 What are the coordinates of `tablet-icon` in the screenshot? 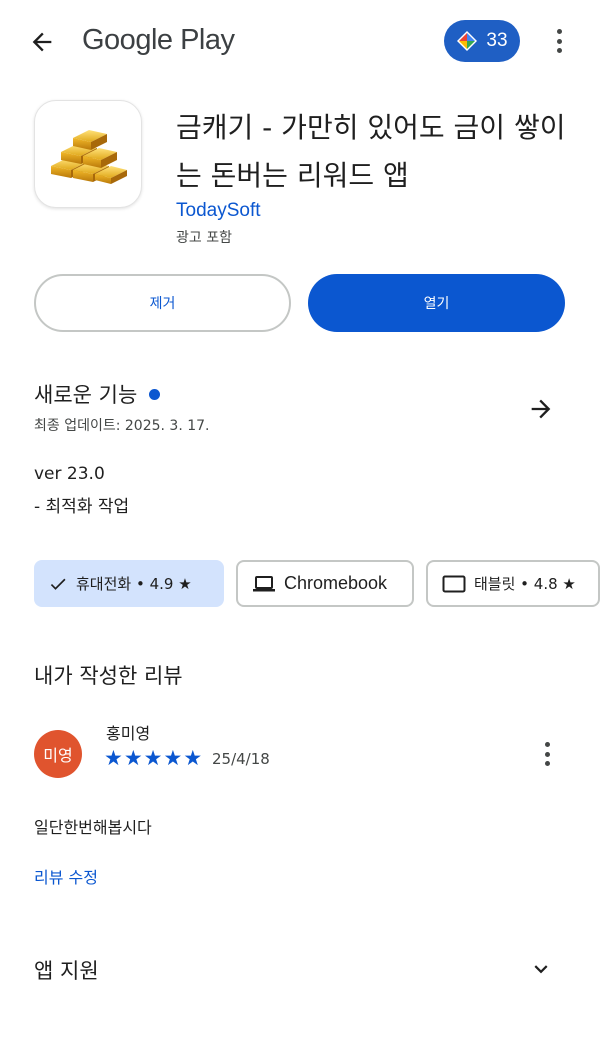 It's located at (454, 583).